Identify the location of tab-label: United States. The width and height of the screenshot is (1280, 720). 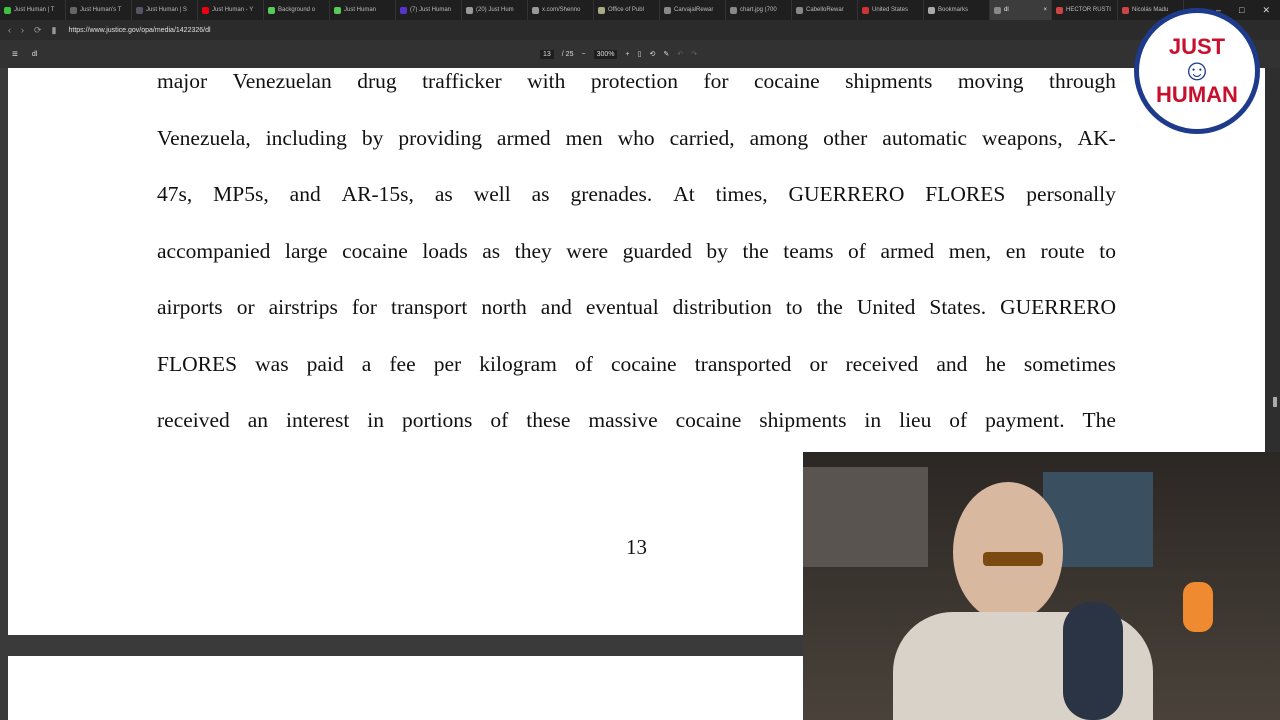
(890, 10).